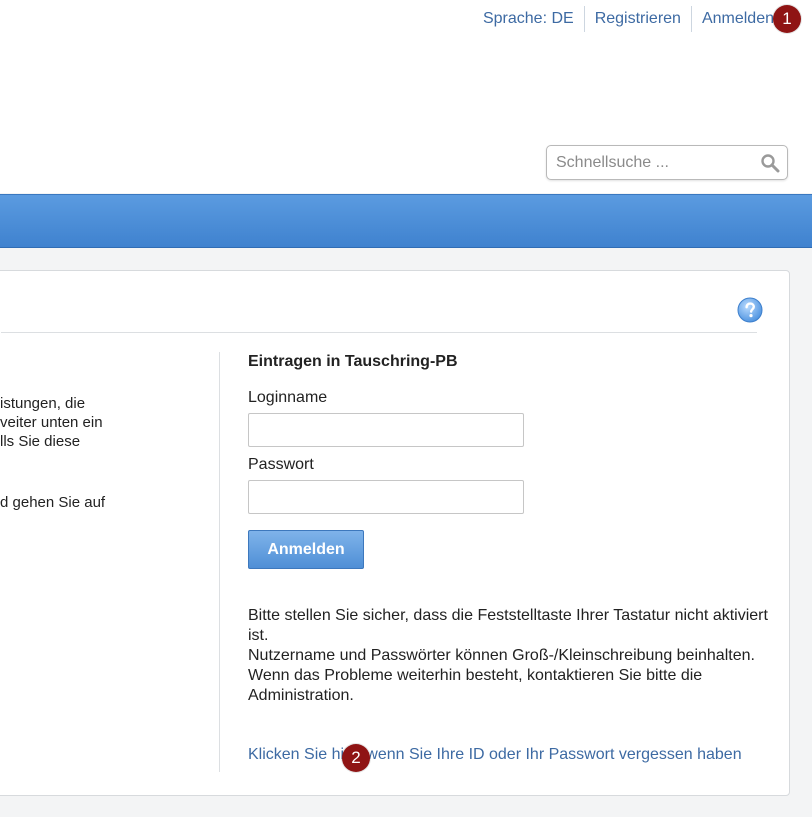 The width and height of the screenshot is (812, 817). I want to click on password-field, so click(386, 497).